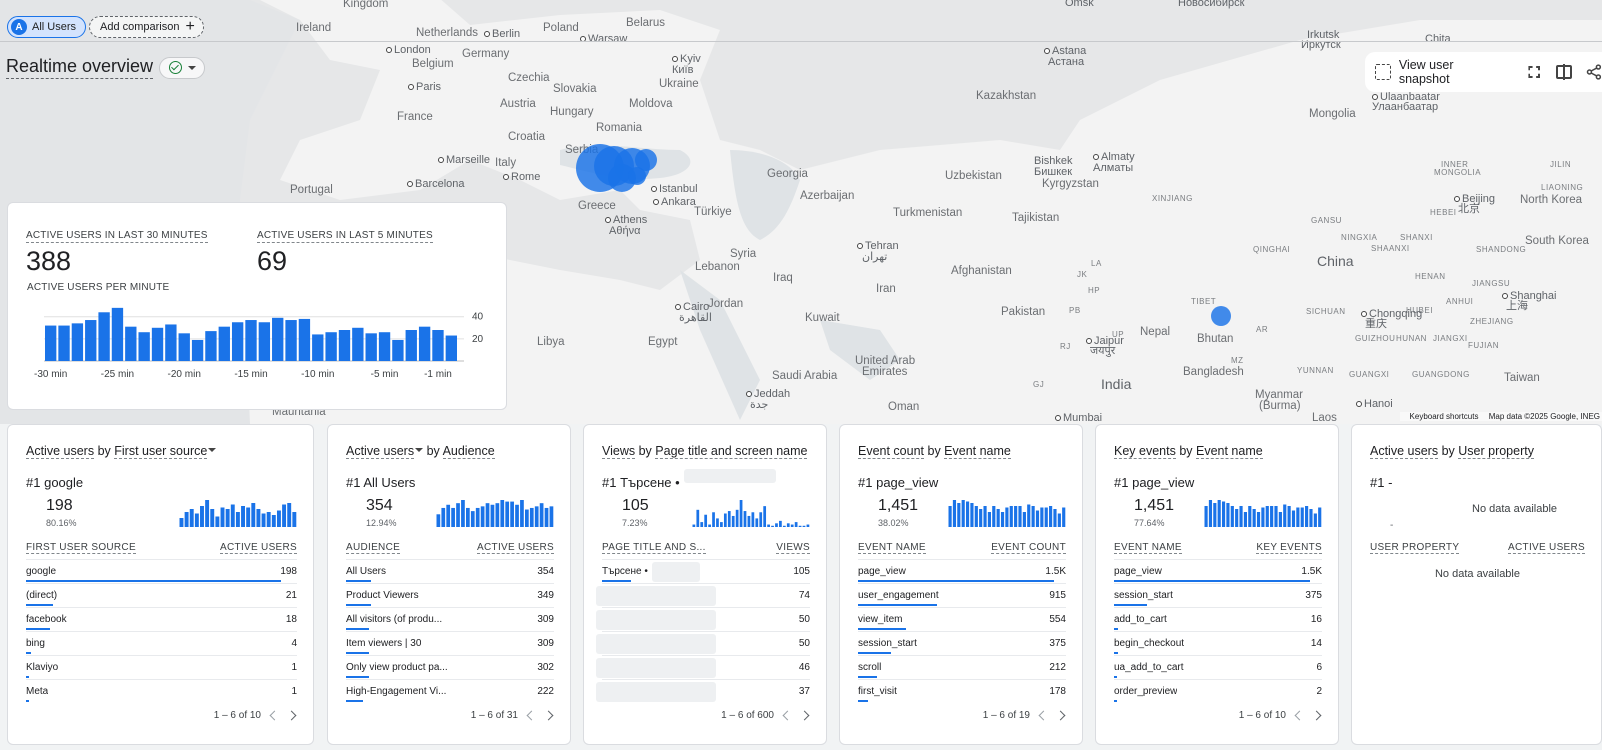  I want to click on table-row: Only view product pa... 302, so click(450, 667).